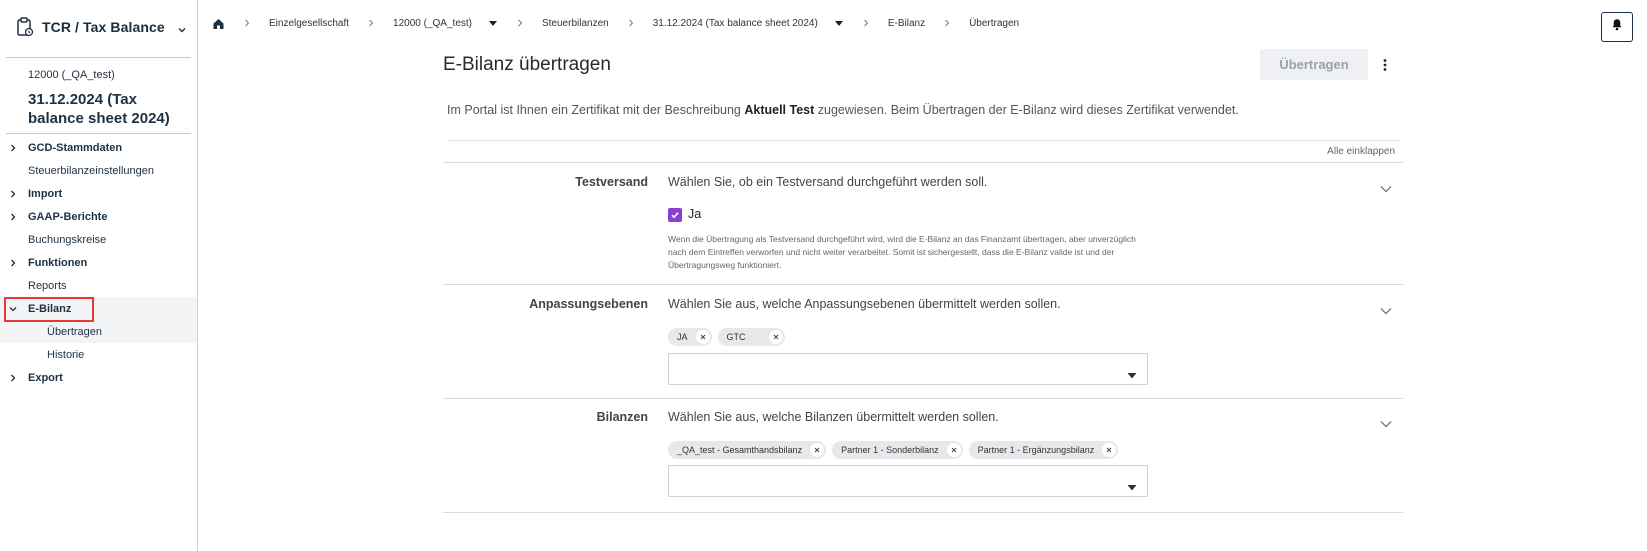 The image size is (1647, 551). I want to click on breadcrumb-item: Steuerbilanzen, so click(575, 23).